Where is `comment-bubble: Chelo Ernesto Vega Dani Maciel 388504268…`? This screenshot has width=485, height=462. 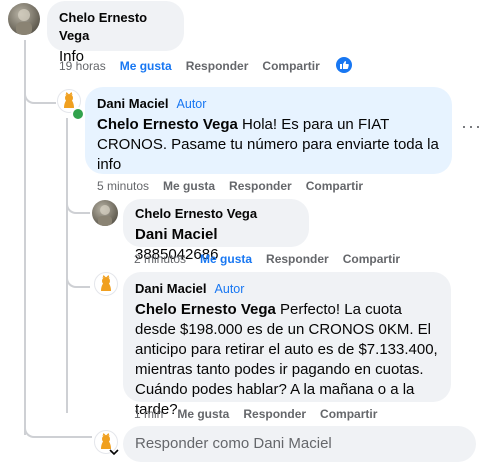
comment-bubble: Chelo Ernesto Vega Dani Maciel 388504268… is located at coordinates (216, 231).